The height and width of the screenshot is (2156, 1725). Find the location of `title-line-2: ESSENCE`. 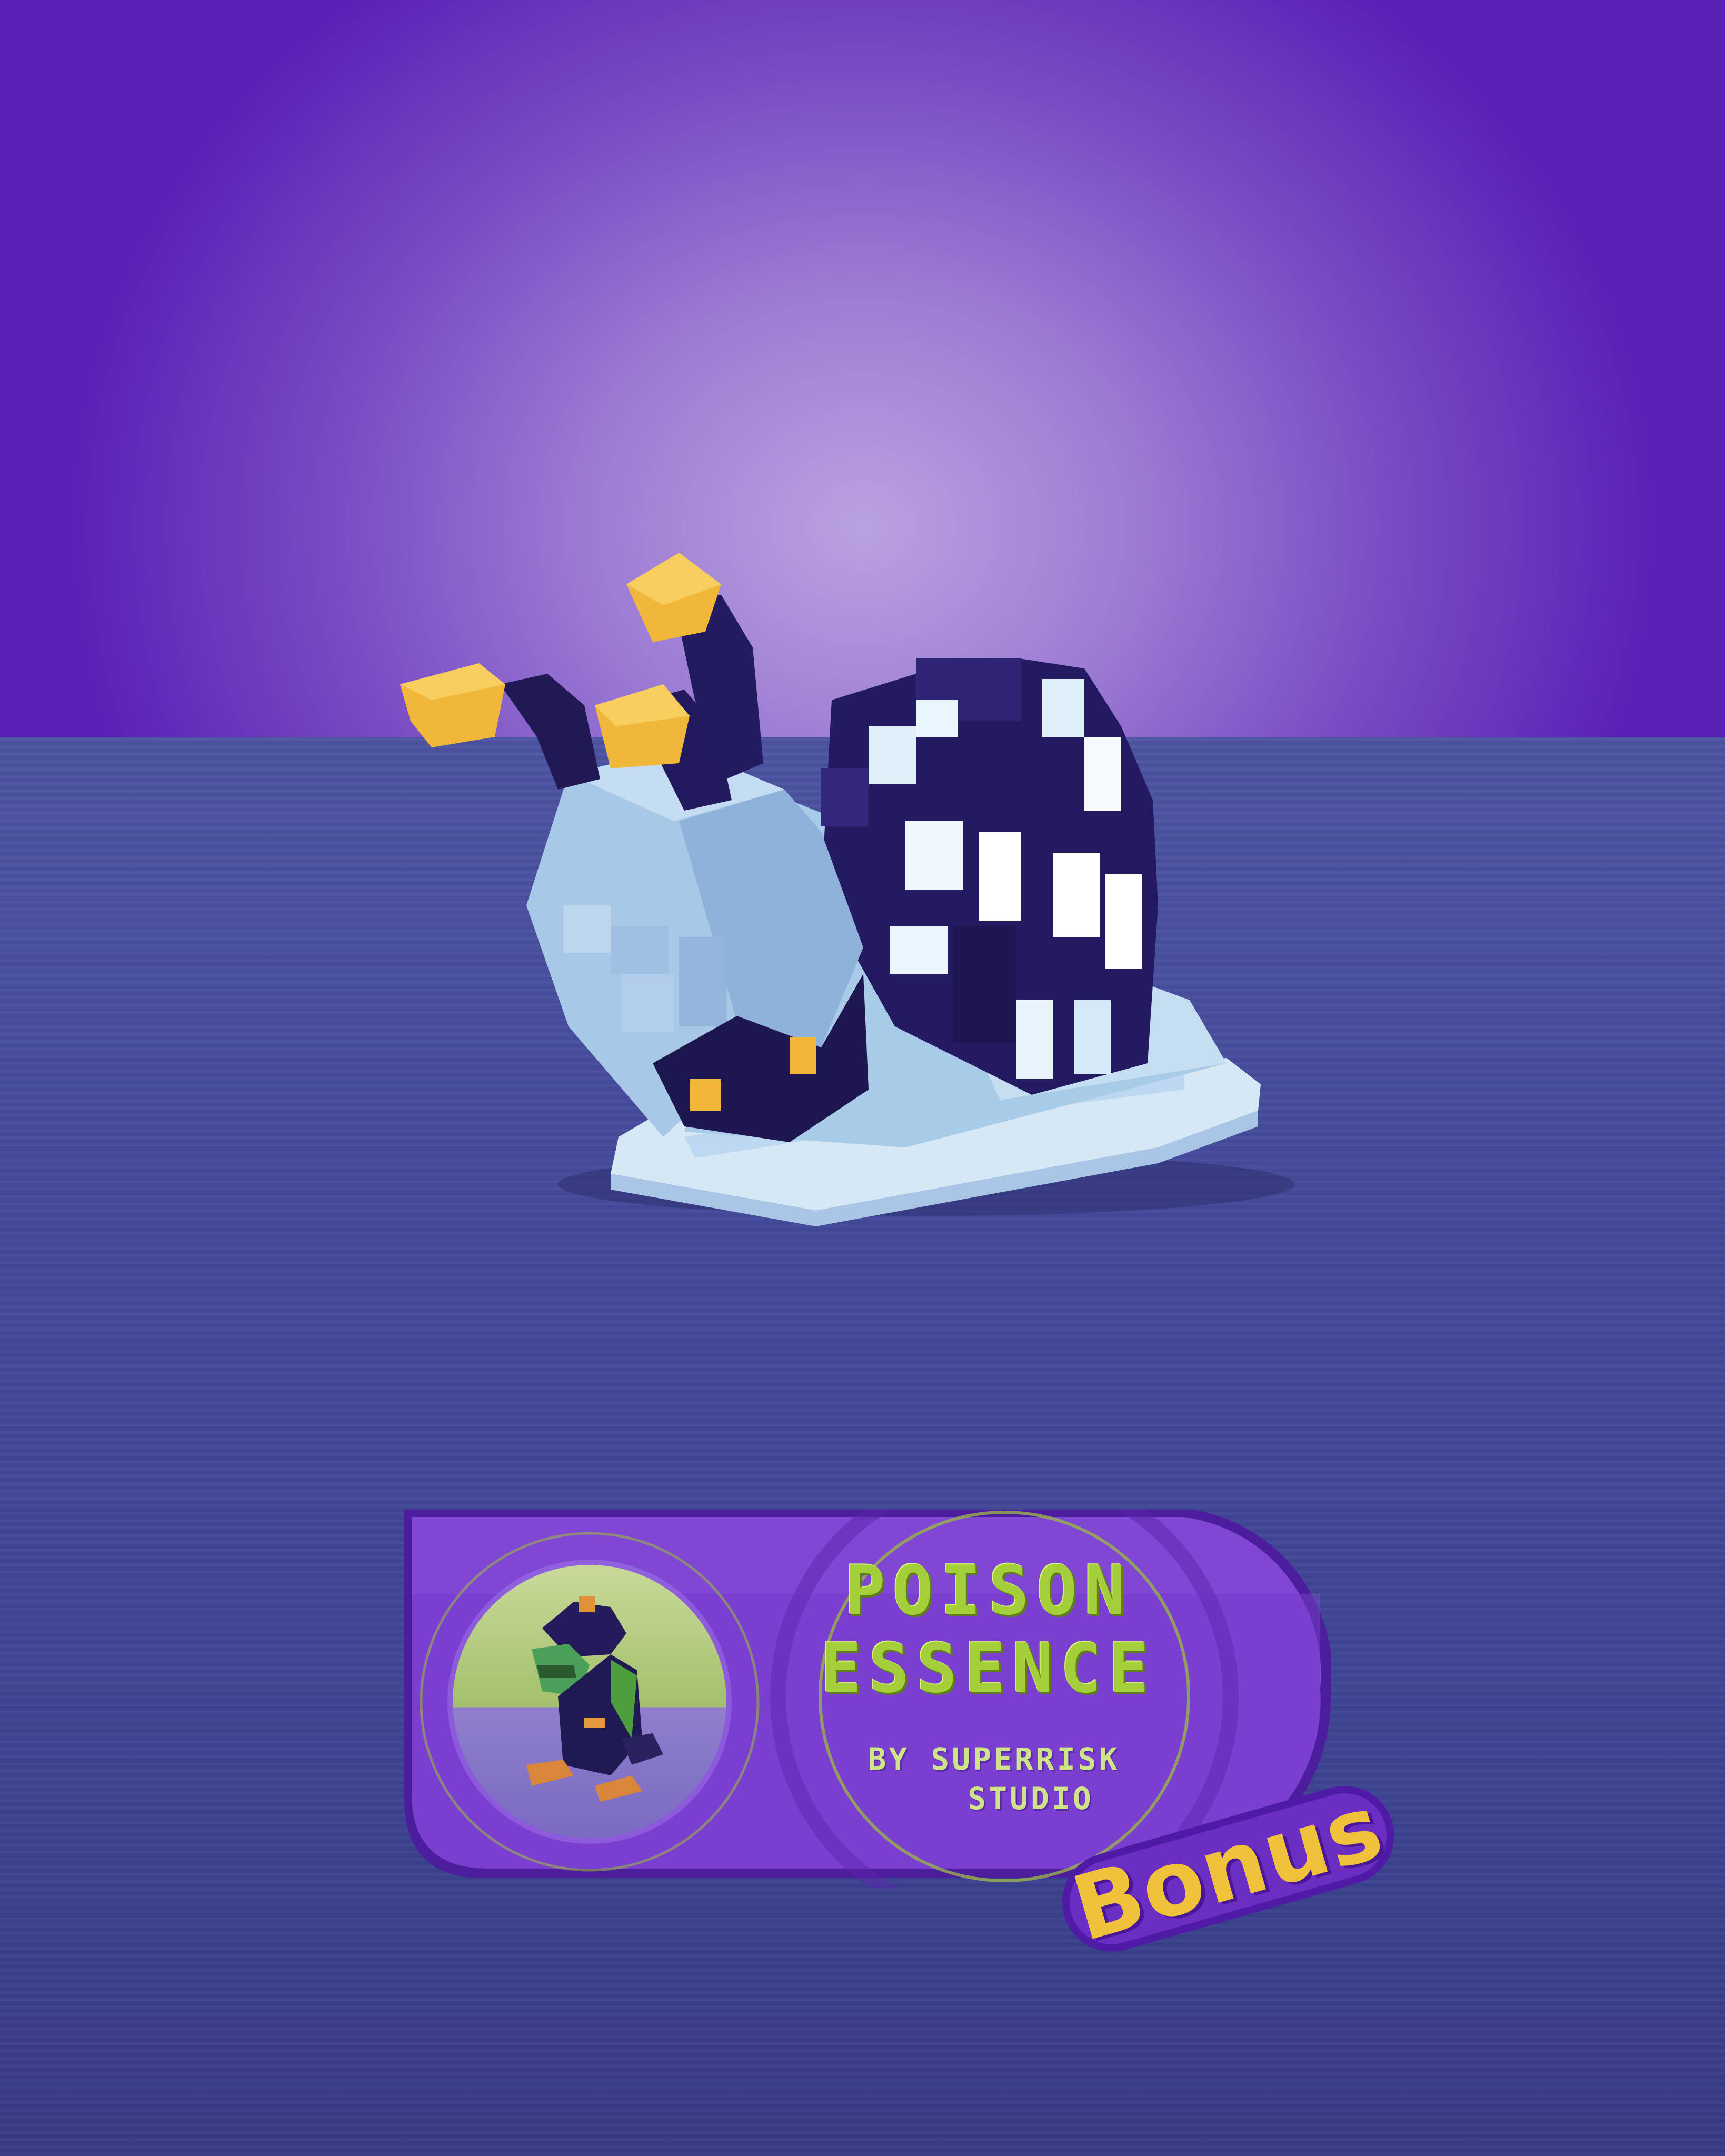

title-line-2: ESSENCE is located at coordinates (988, 1669).